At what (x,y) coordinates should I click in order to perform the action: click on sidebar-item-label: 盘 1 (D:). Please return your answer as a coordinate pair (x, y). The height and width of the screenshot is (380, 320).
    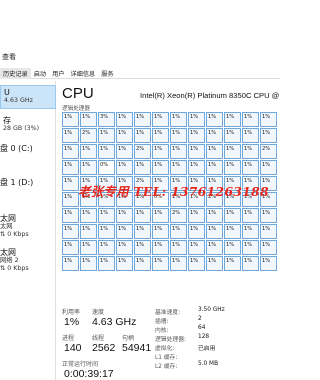
    Looking at the image, I should click on (17, 182).